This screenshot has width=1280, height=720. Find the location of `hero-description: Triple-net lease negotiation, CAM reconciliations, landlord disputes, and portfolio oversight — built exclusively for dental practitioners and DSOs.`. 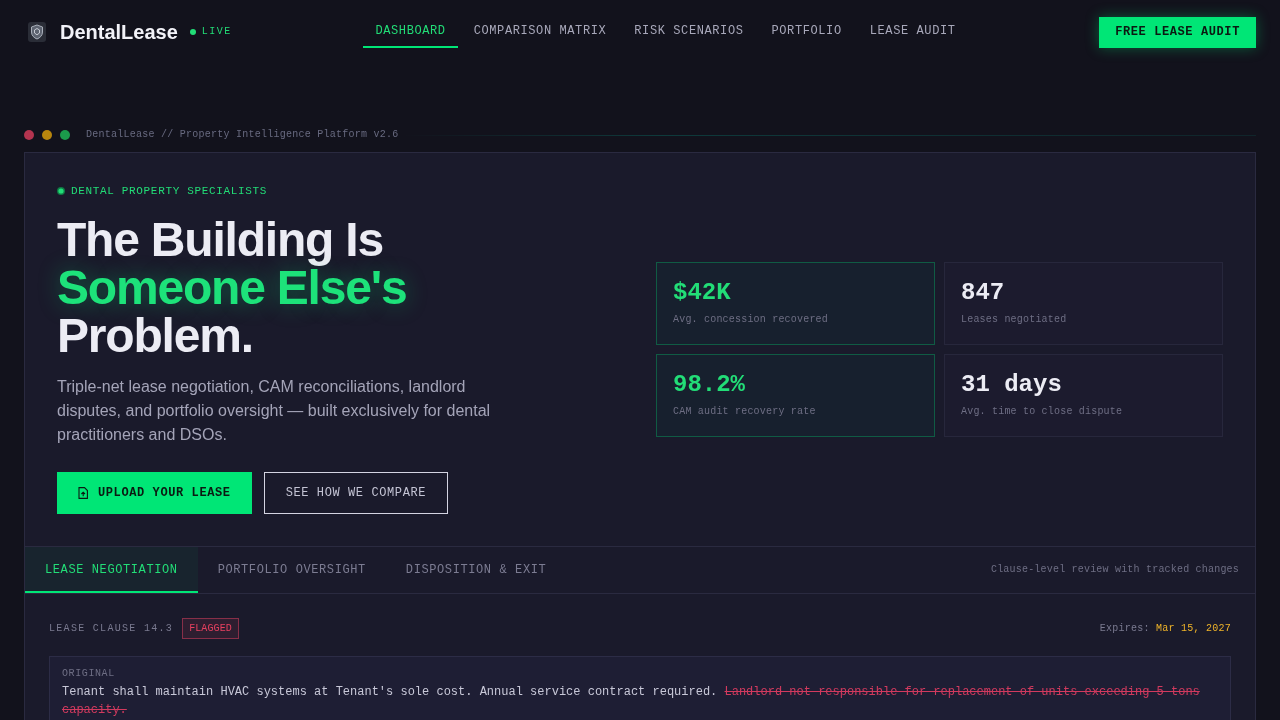

hero-description: Triple-net lease negotiation, CAM reconciliations, landlord disputes, and portfolio oversight — built exclusively for dental practitioners and DSOs. is located at coordinates (274, 411).